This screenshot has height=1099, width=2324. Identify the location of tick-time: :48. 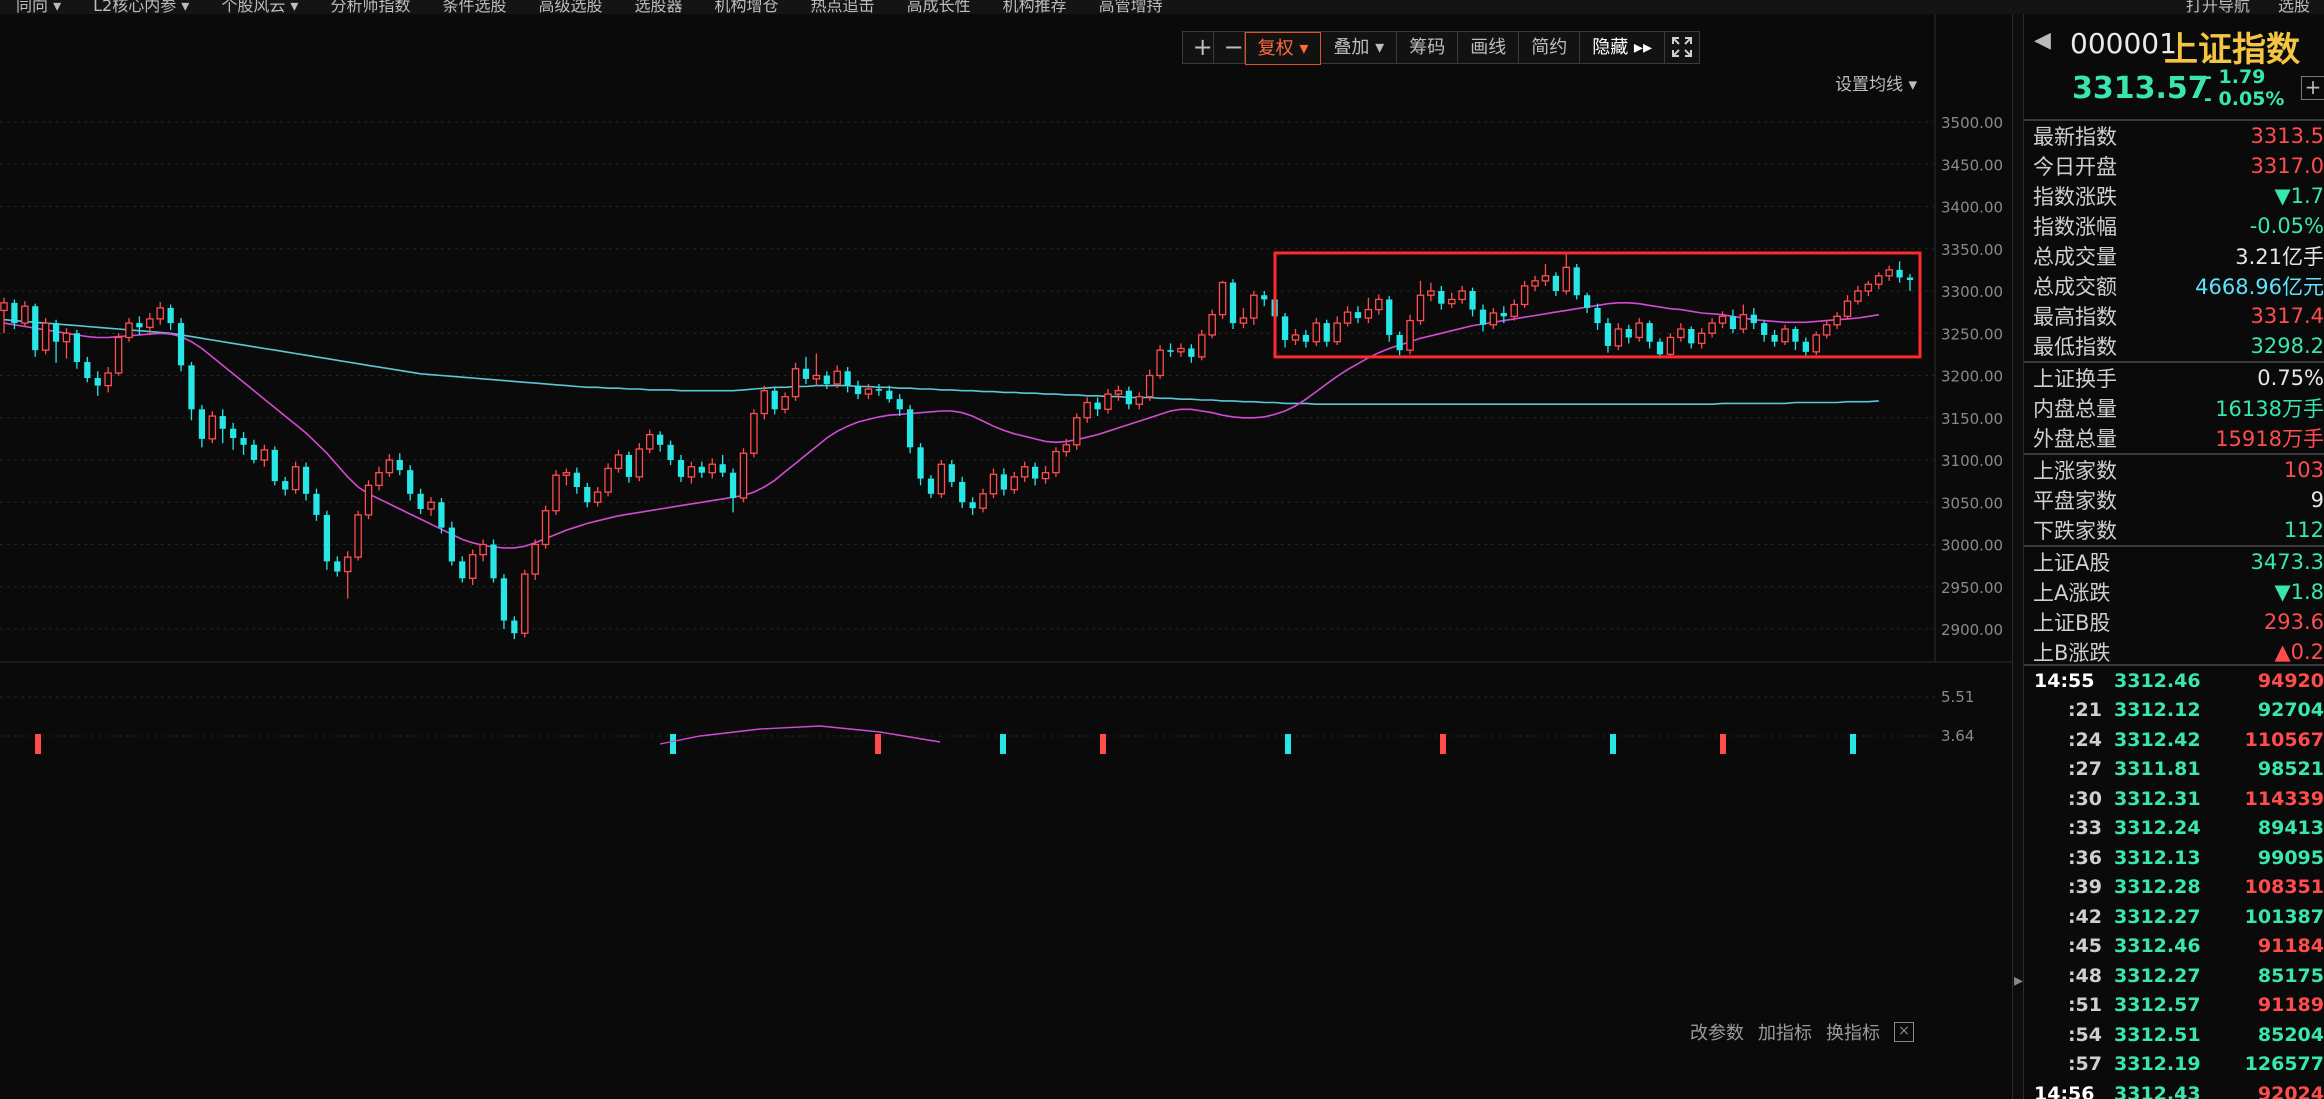
(2084, 975).